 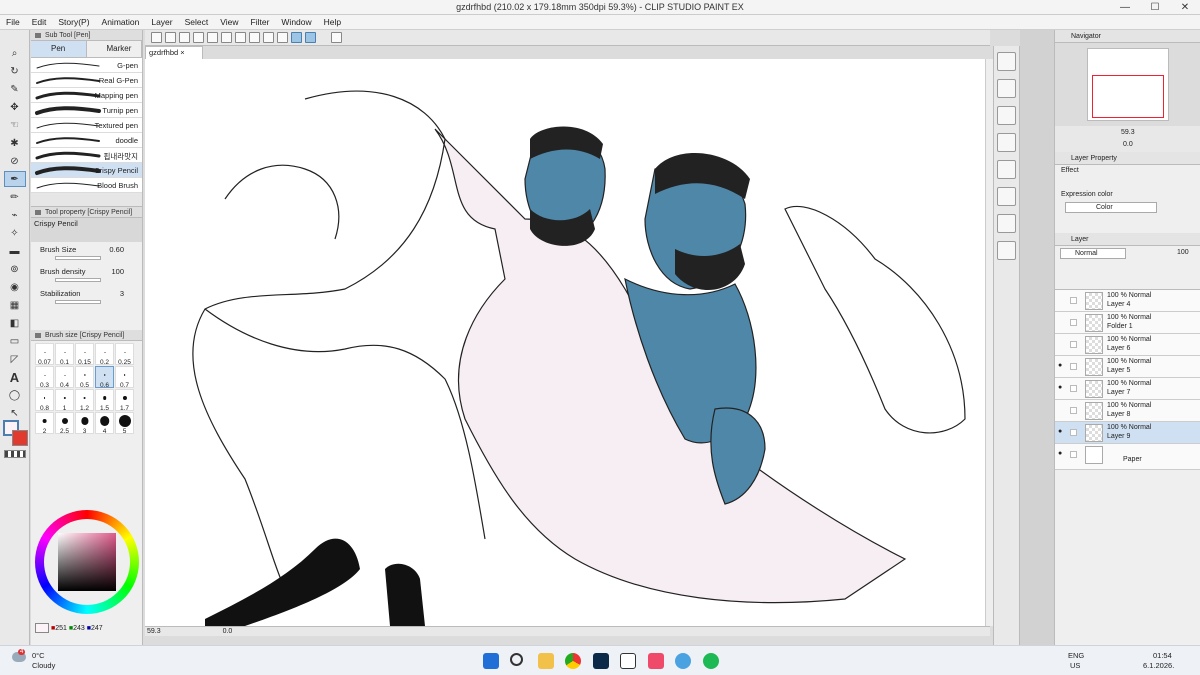 I want to click on stabilization-slider, so click(x=78, y=302).